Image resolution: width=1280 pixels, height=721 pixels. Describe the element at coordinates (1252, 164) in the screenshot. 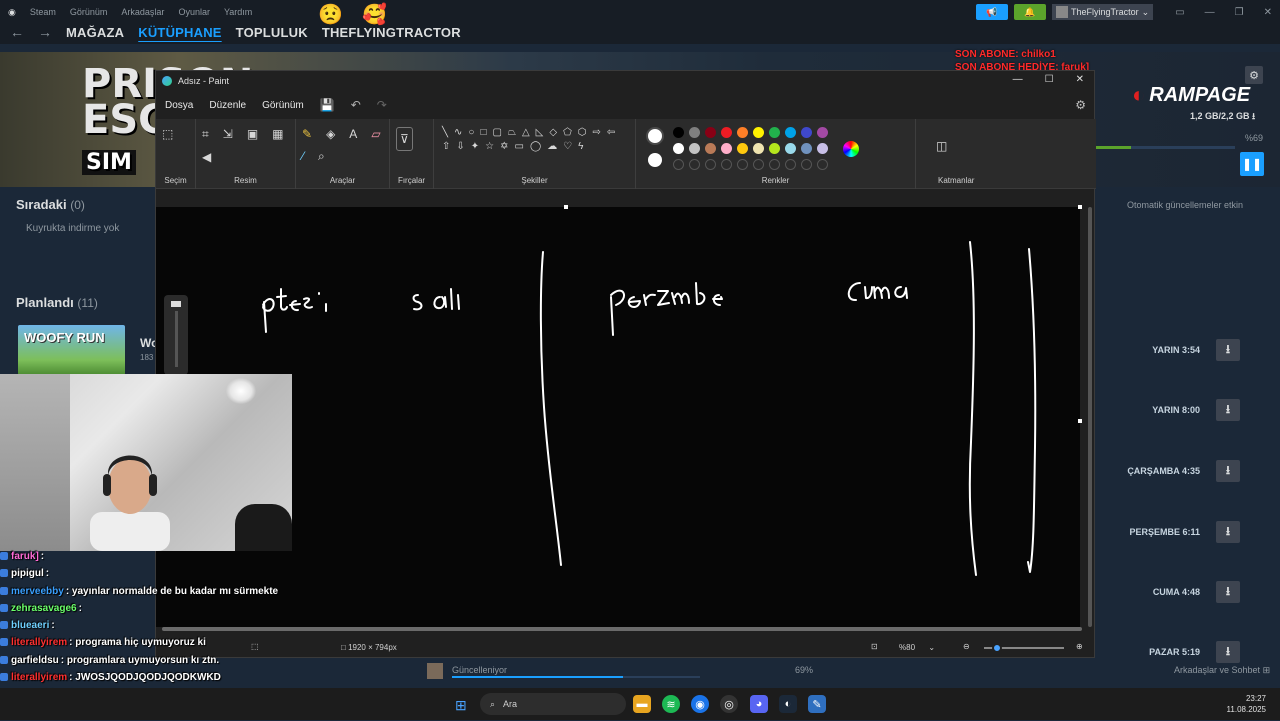

I see `pause-button: ❚❚` at that location.